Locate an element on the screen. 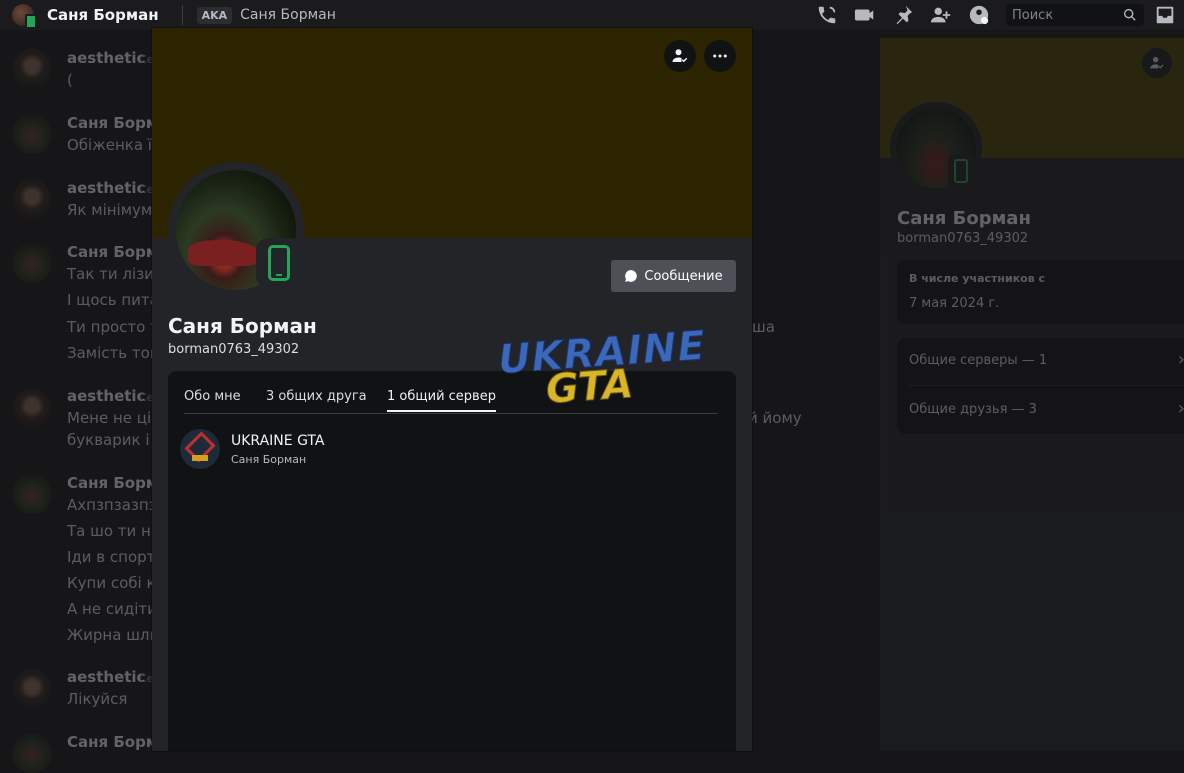  more-options-button is located at coordinates (720, 56).